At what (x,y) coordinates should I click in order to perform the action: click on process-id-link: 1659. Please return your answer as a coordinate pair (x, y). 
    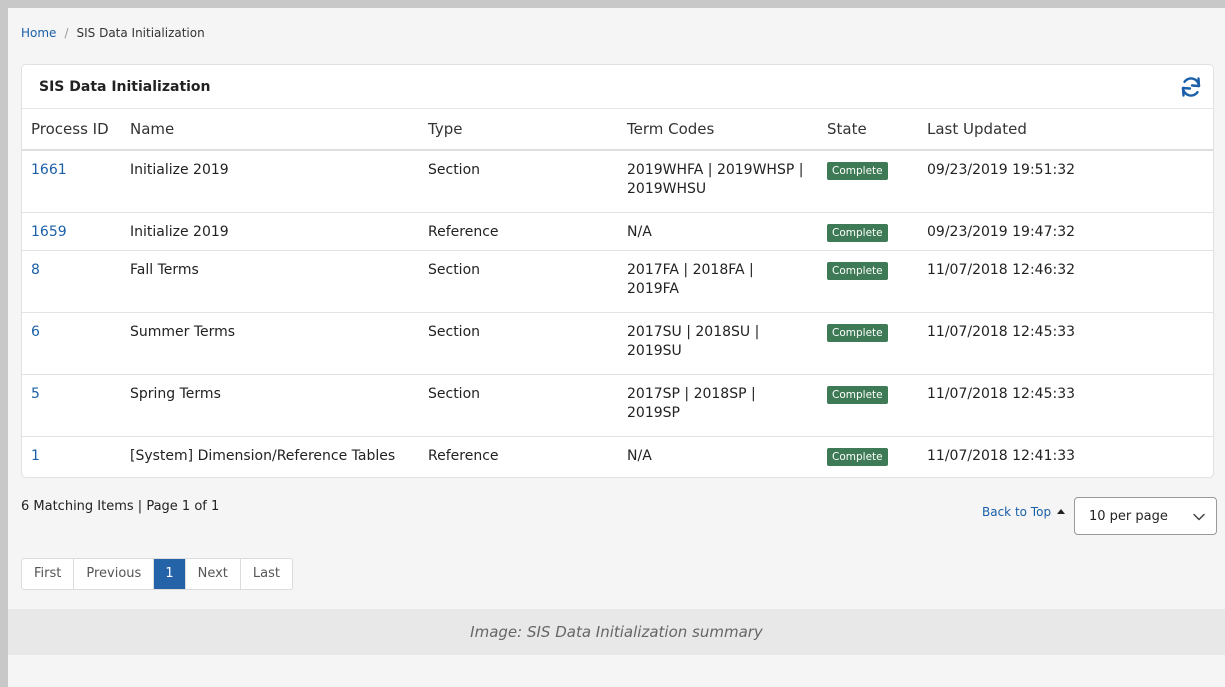
    Looking at the image, I should click on (49, 232).